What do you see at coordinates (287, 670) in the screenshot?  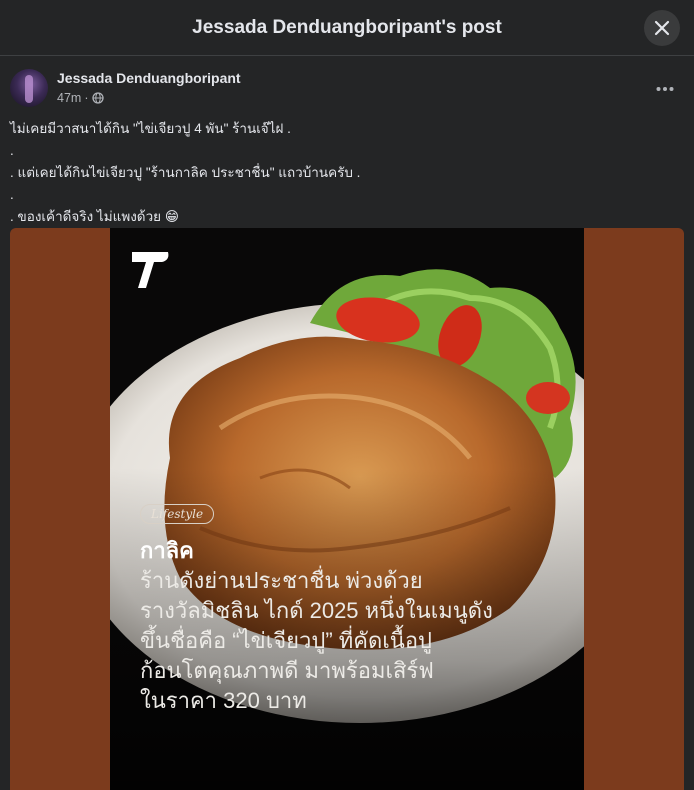 I see `image-body-line: ก้อนโตคุณภาพดี มาพร้อมเสิร์ฟ` at bounding box center [287, 670].